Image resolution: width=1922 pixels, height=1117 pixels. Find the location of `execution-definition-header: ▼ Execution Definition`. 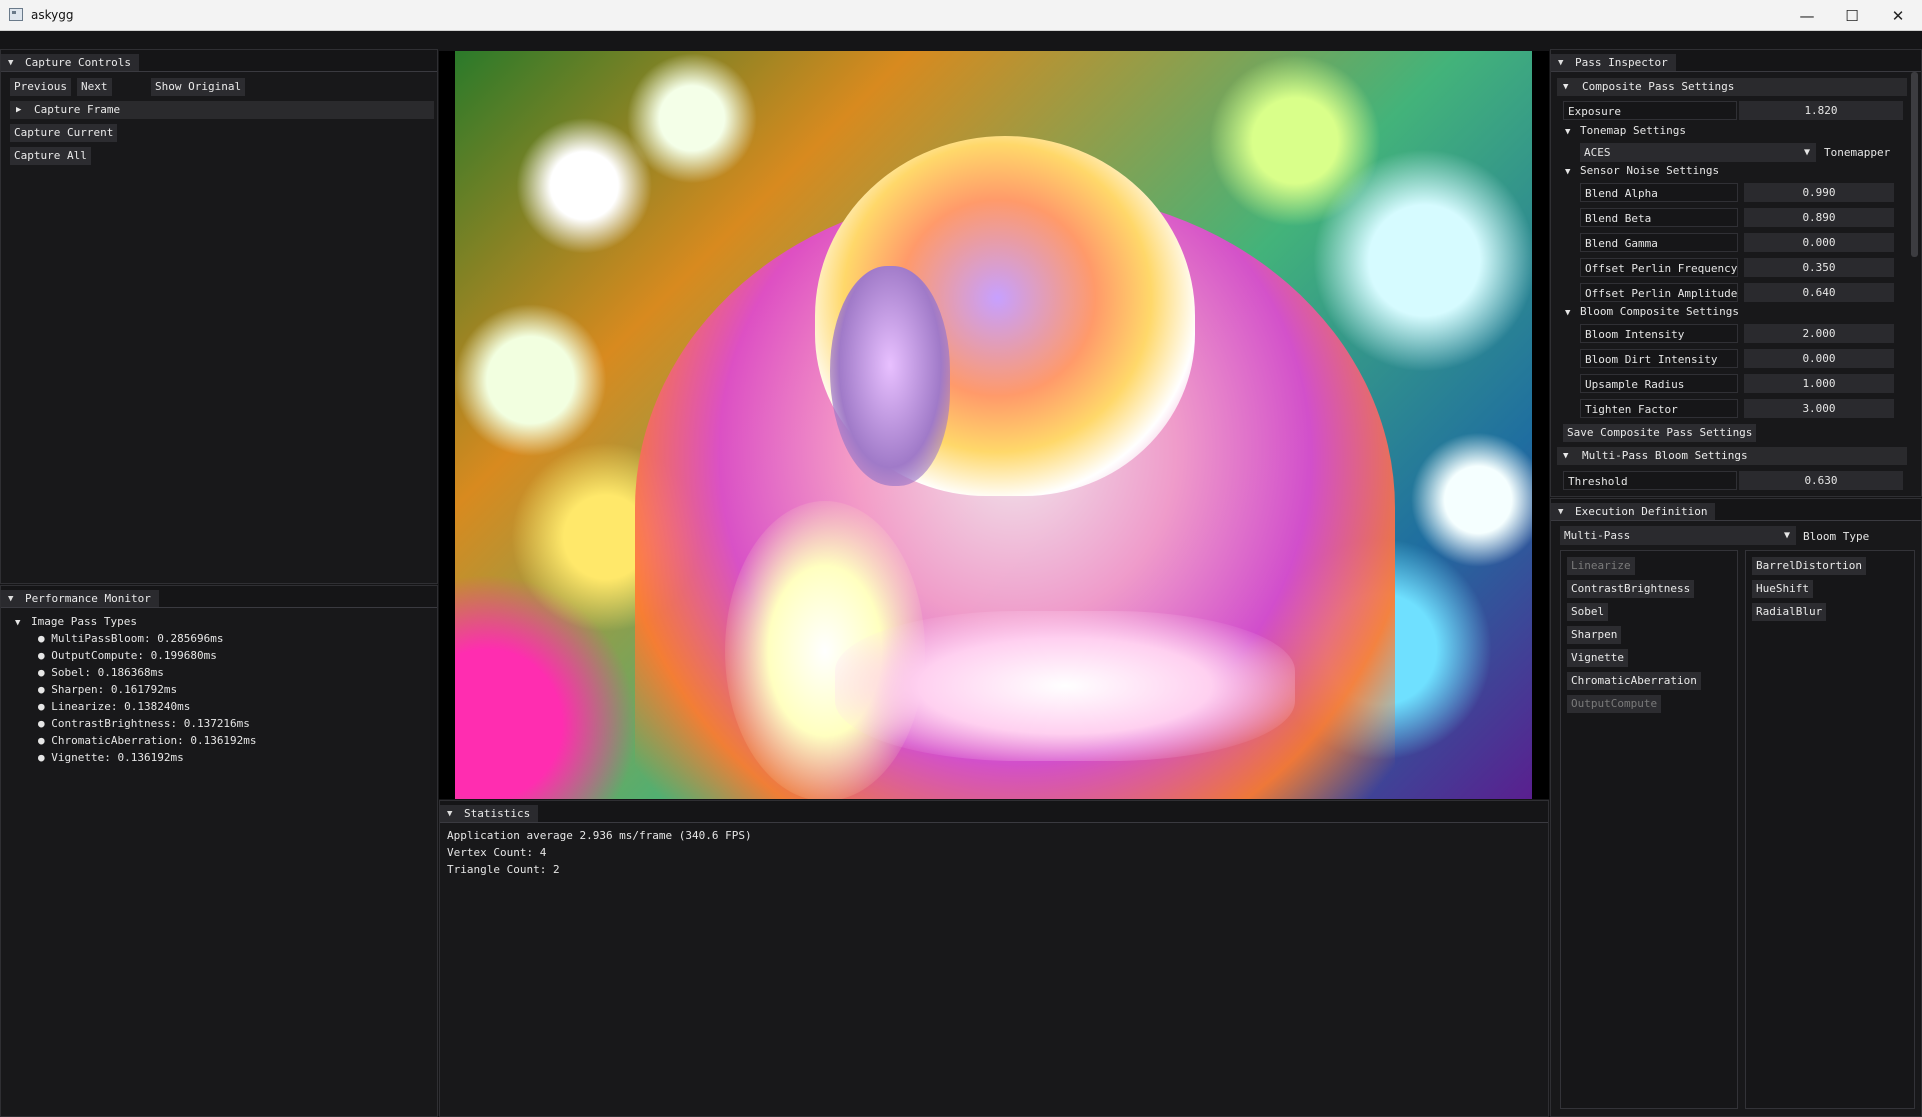

execution-definition-header: ▼ Execution Definition is located at coordinates (1736, 510).